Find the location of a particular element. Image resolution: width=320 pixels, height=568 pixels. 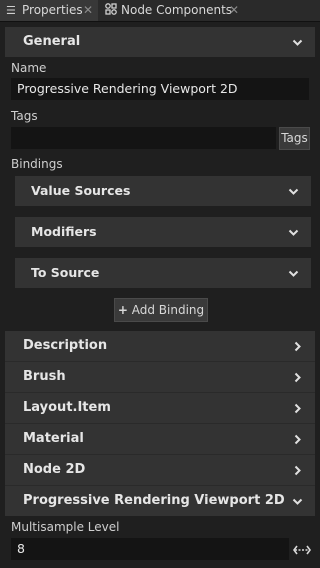

multisample-field: 8 is located at coordinates (150, 549).